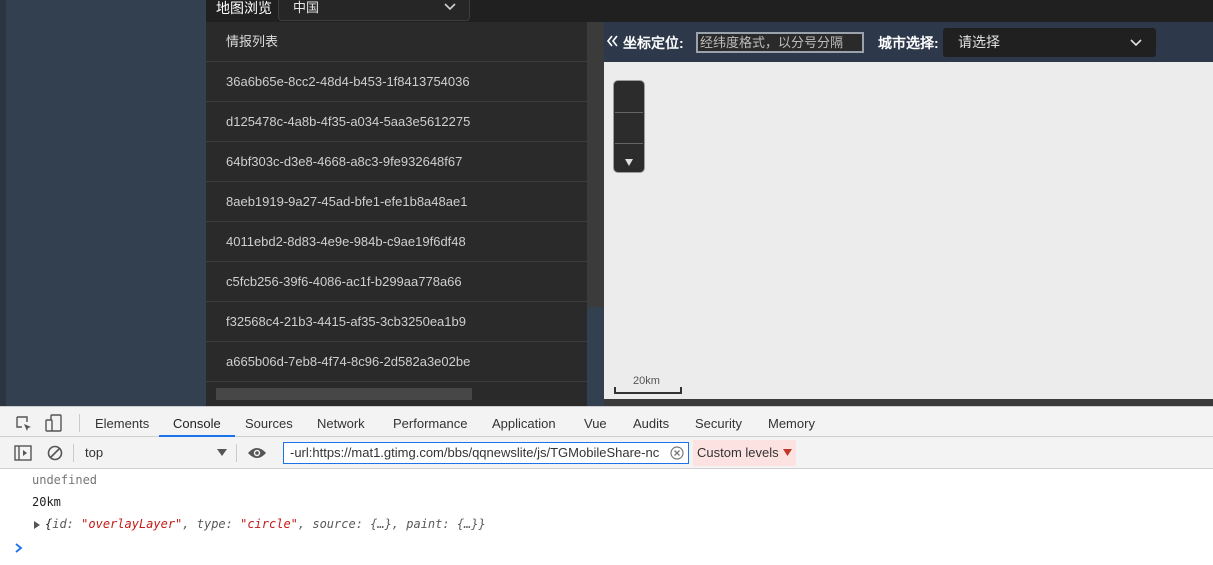 Image resolution: width=1213 pixels, height=565 pixels. What do you see at coordinates (197, 422) in the screenshot?
I see `tab-console: Console` at bounding box center [197, 422].